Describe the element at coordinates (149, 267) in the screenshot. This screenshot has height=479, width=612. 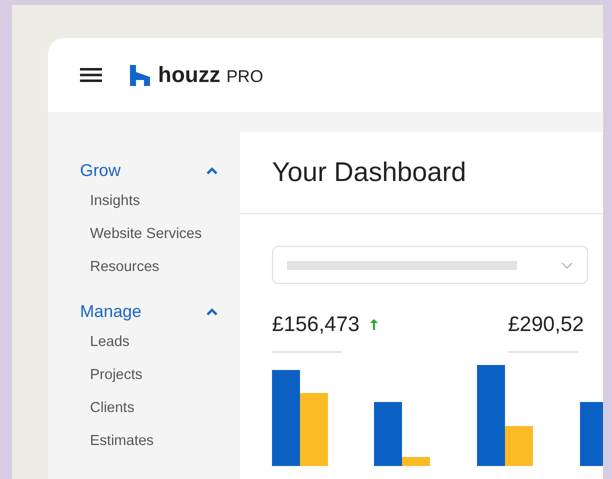
I see `sidebar-item: Resources` at that location.